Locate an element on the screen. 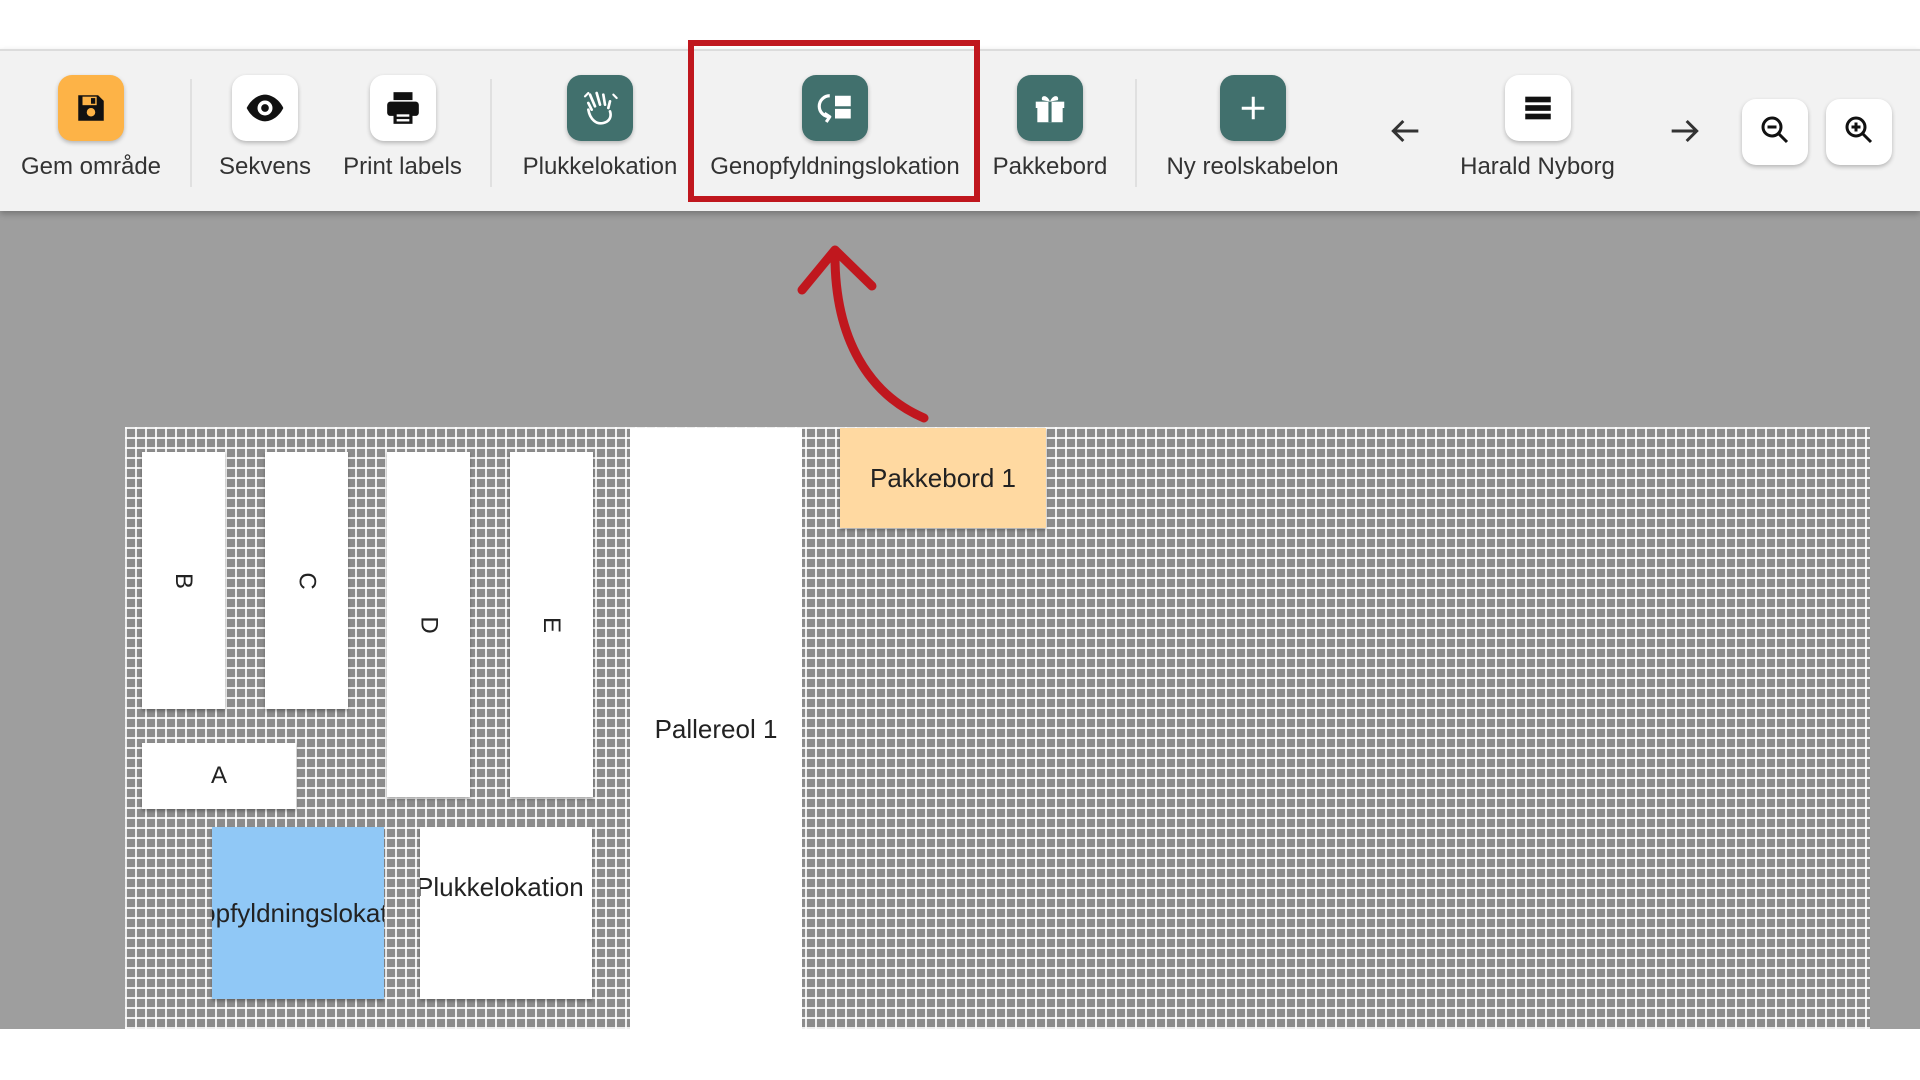 This screenshot has height=1080, width=1920. pallet-rack-1: Pallereol 1 is located at coordinates (716, 729).